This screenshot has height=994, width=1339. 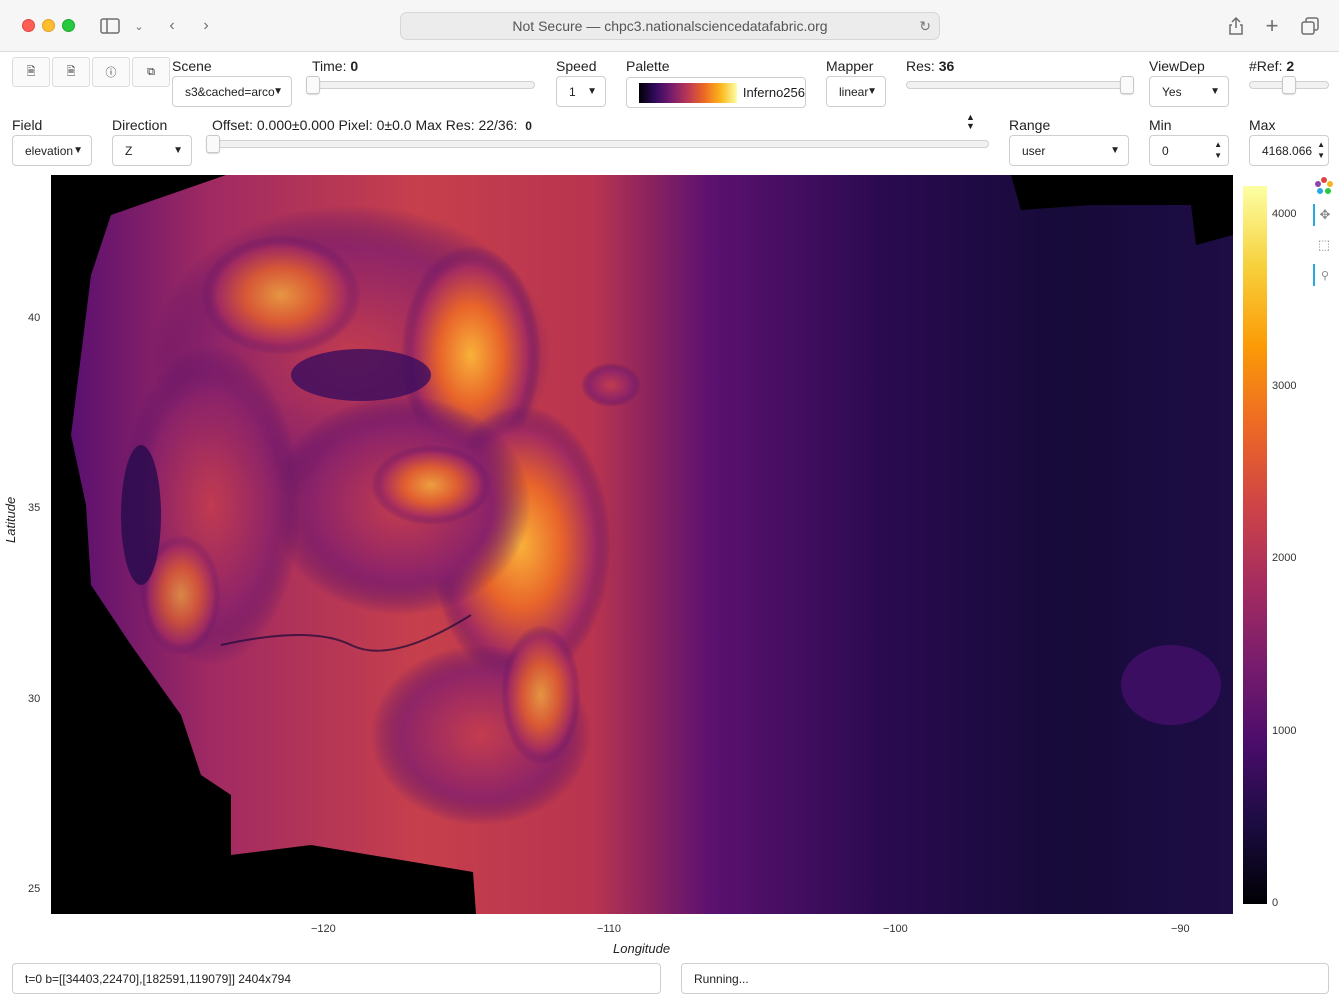 What do you see at coordinates (139, 26) in the screenshot?
I see `chevron-down-icon: ⌄` at bounding box center [139, 26].